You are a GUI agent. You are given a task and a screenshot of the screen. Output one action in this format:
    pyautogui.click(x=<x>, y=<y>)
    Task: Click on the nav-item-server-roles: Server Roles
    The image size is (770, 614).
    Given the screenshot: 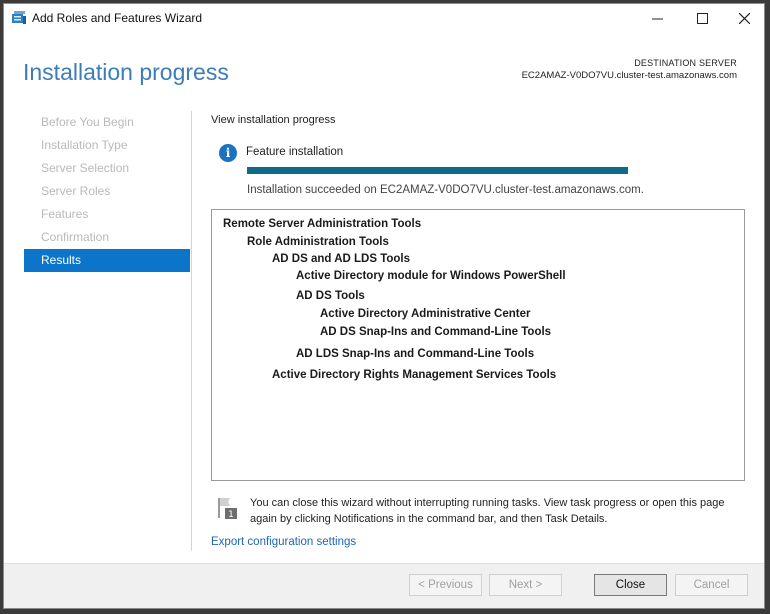 What is the action you would take?
    pyautogui.click(x=107, y=191)
    